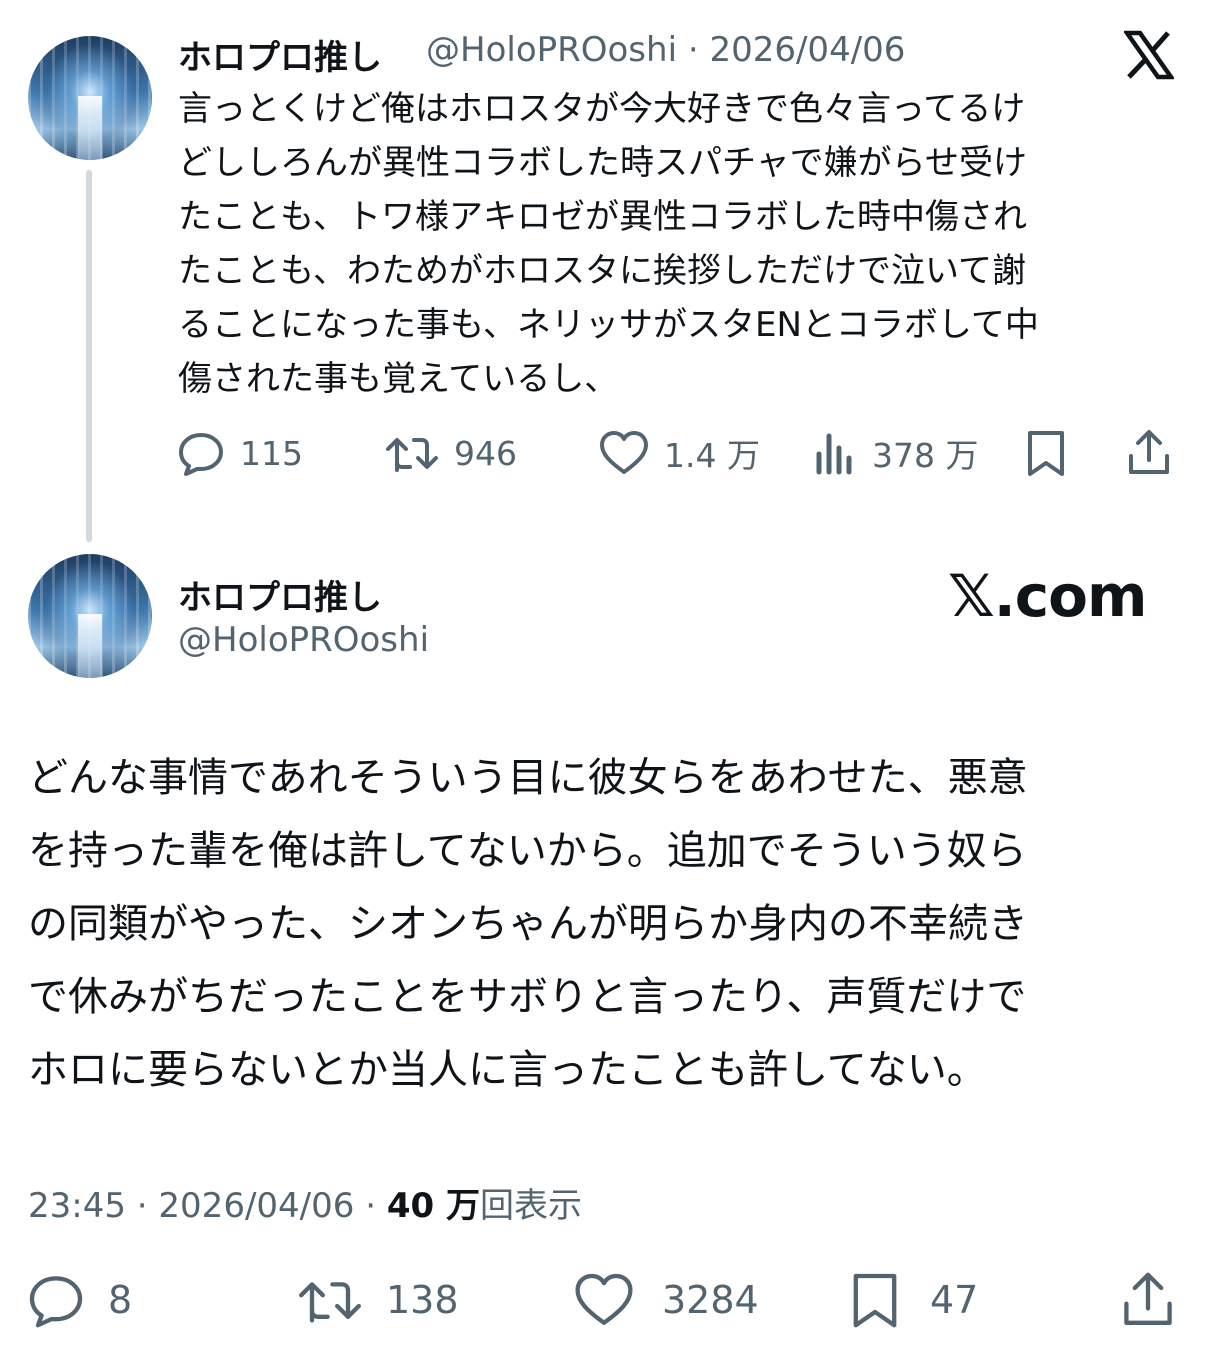 The image size is (1206, 1345). Describe the element at coordinates (280, 54) in the screenshot. I see `post1-author-name: ホロプロ推し` at that location.